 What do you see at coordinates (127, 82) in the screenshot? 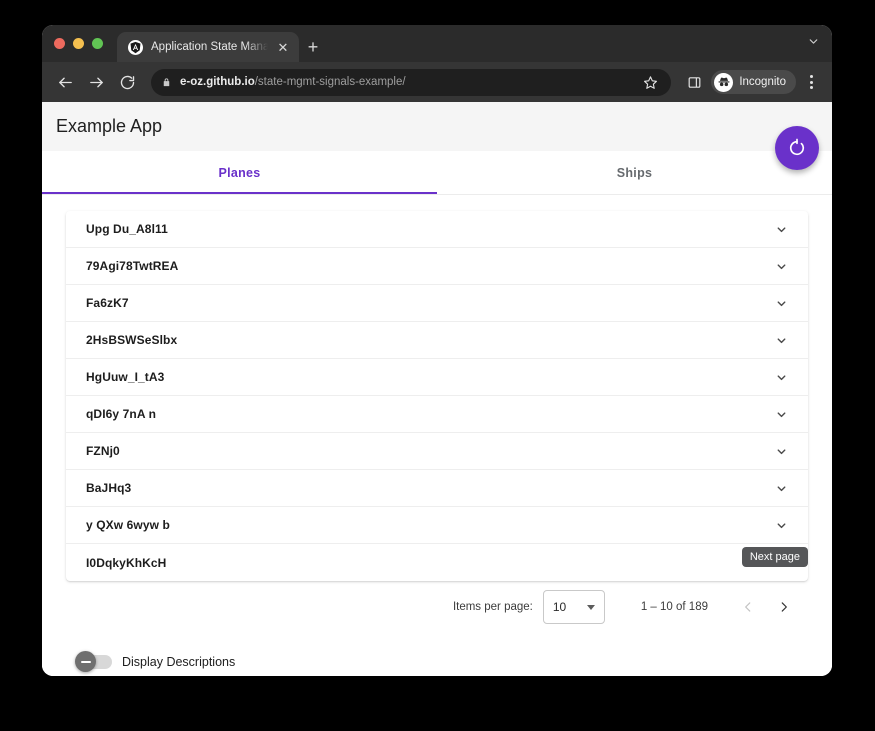
I see `reload-icon` at bounding box center [127, 82].